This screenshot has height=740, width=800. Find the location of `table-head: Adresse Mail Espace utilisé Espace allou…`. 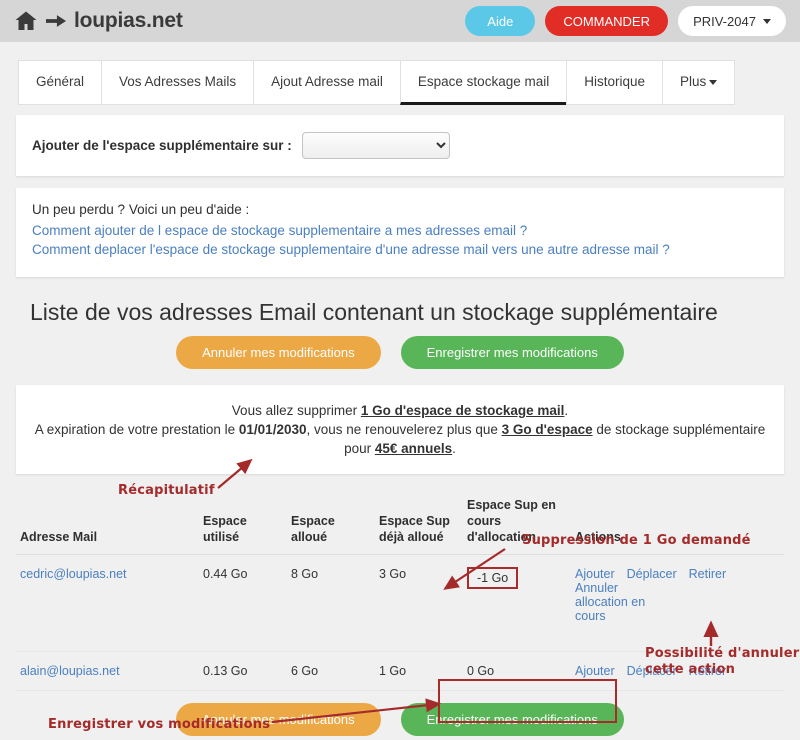

table-head: Adresse Mail Espace utilisé Espace allou… is located at coordinates (400, 527).